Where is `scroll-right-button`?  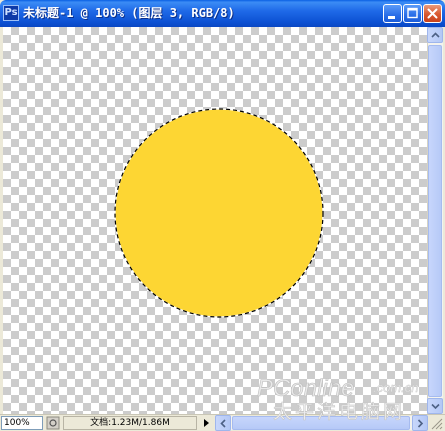 scroll-right-button is located at coordinates (420, 423).